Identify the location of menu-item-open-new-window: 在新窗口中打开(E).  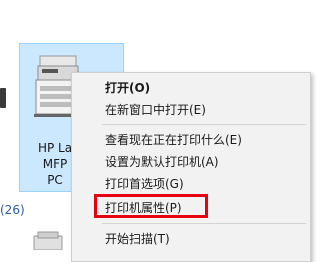
(191, 110).